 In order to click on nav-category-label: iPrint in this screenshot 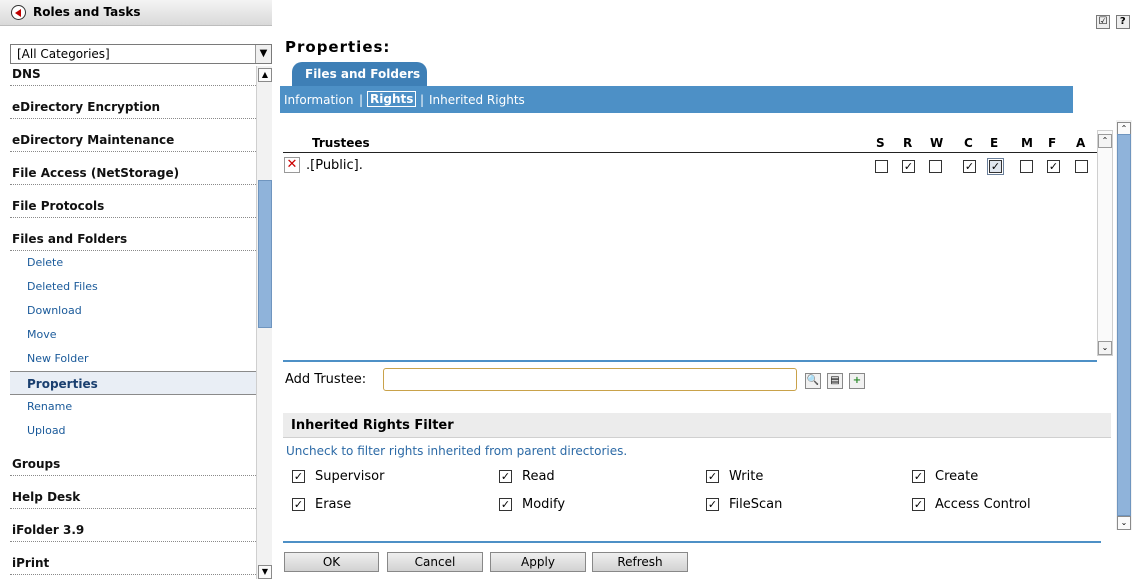, I will do `click(31, 563)`.